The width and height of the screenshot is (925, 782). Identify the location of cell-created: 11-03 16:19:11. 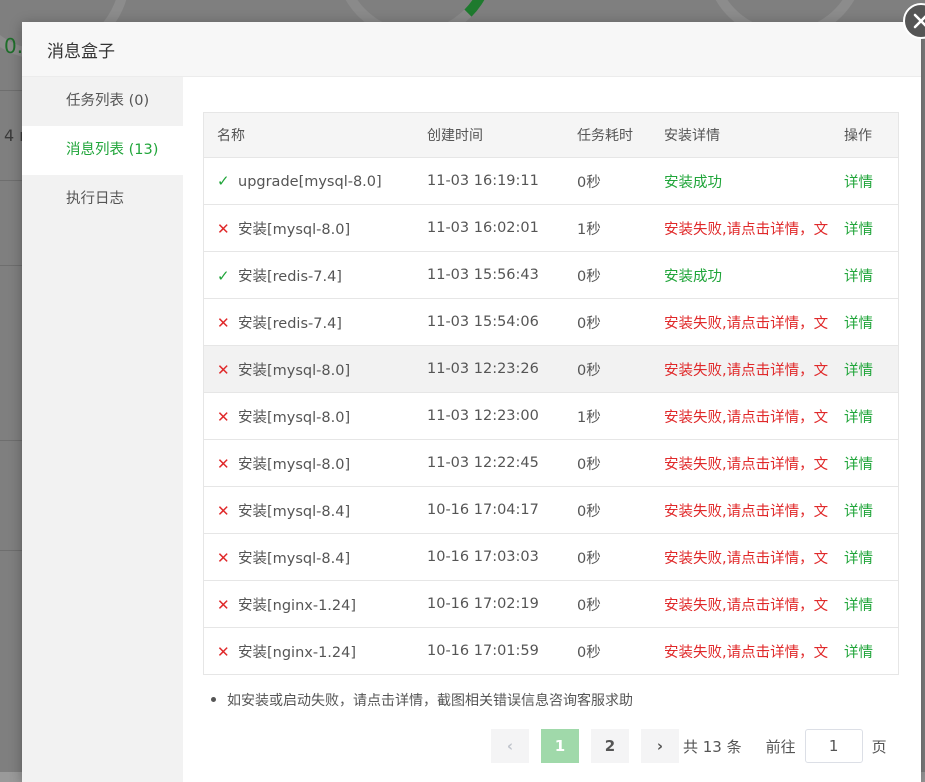
(502, 181).